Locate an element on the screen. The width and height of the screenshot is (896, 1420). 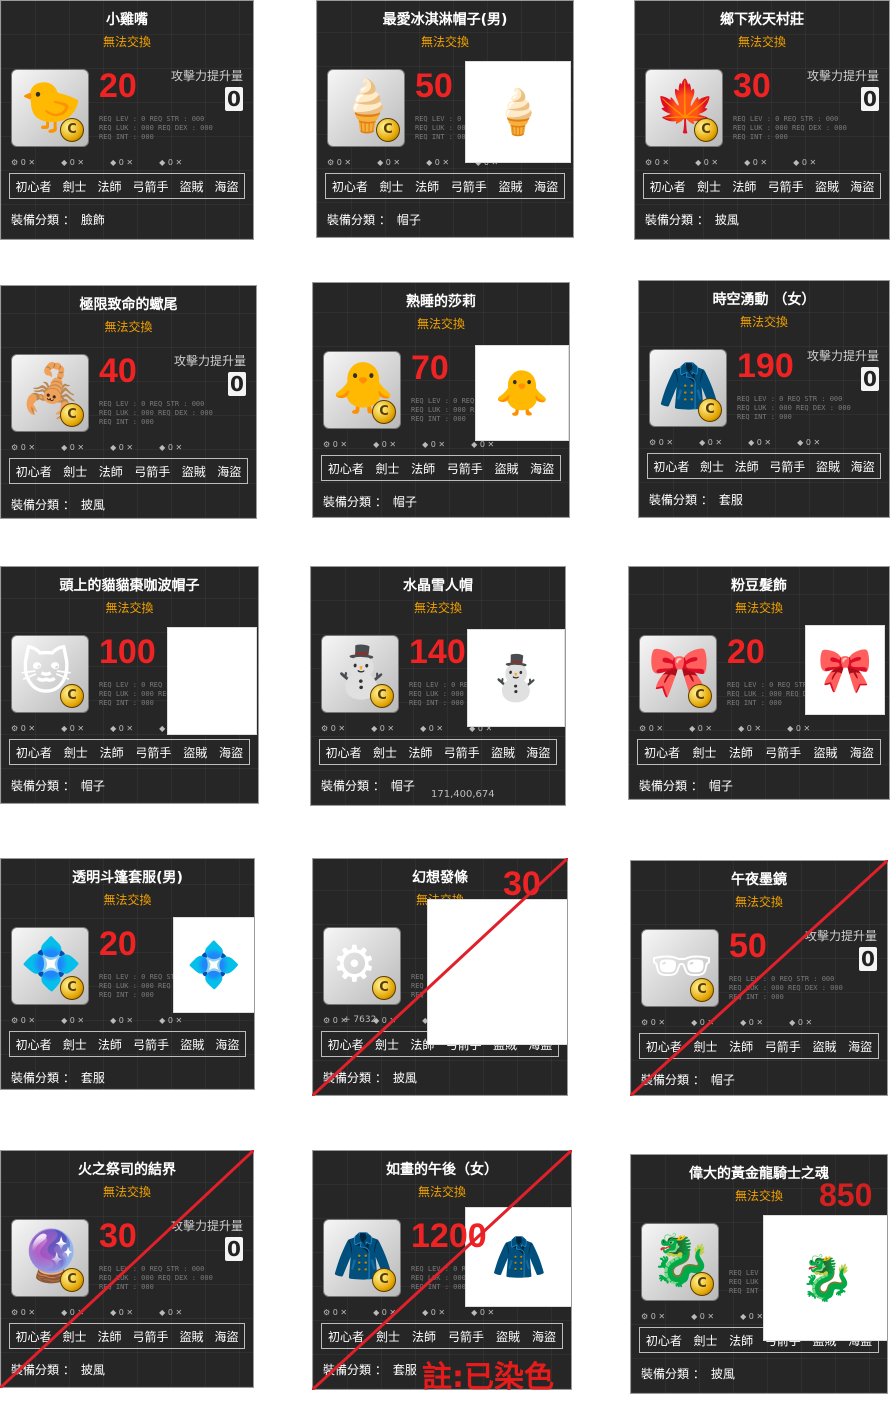
item-name: 最愛冰淇淋帽子(男) is located at coordinates (445, 20).